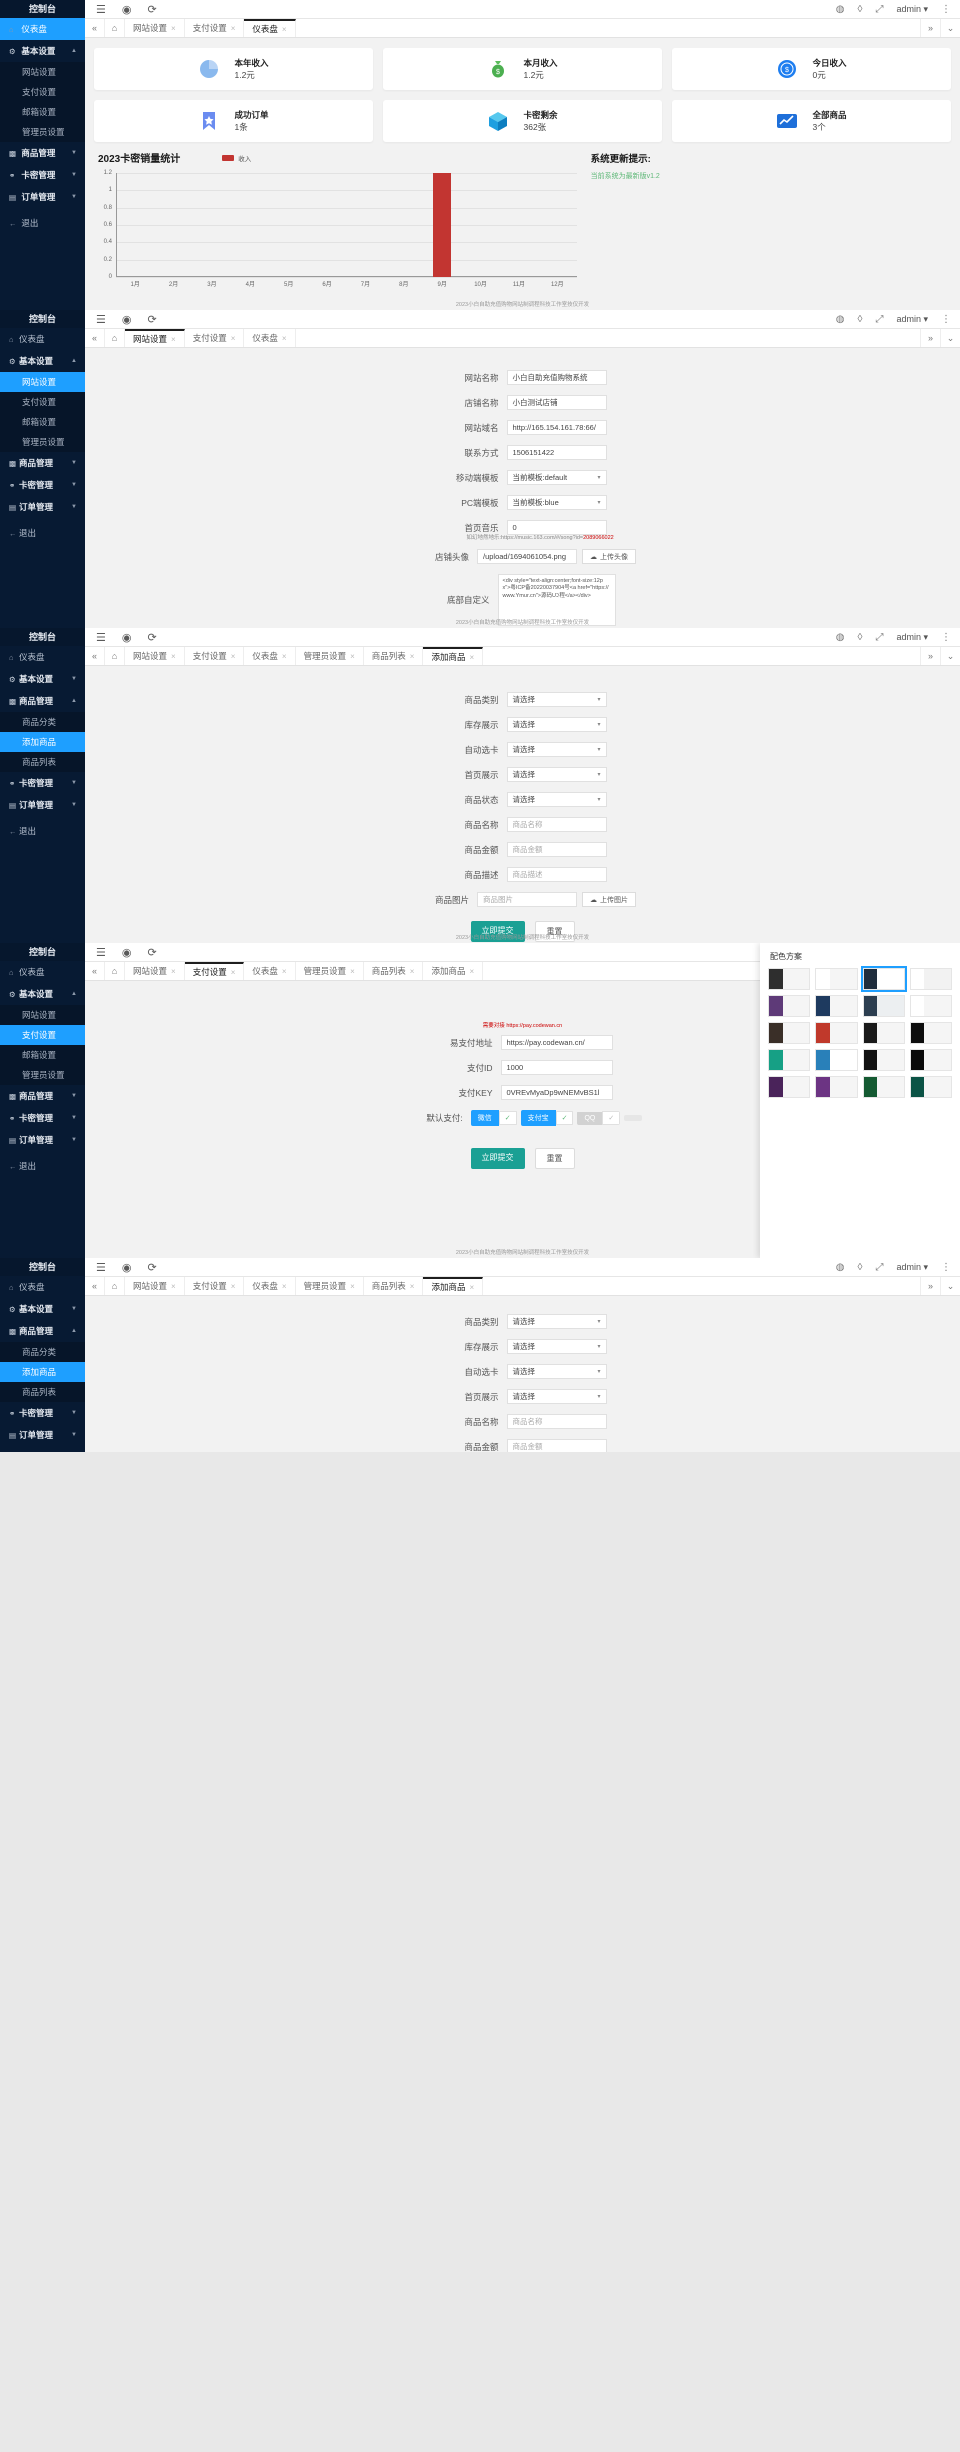 The width and height of the screenshot is (960, 2452). Describe the element at coordinates (556, 849) in the screenshot. I see `product-price-input: 商品金额` at that location.